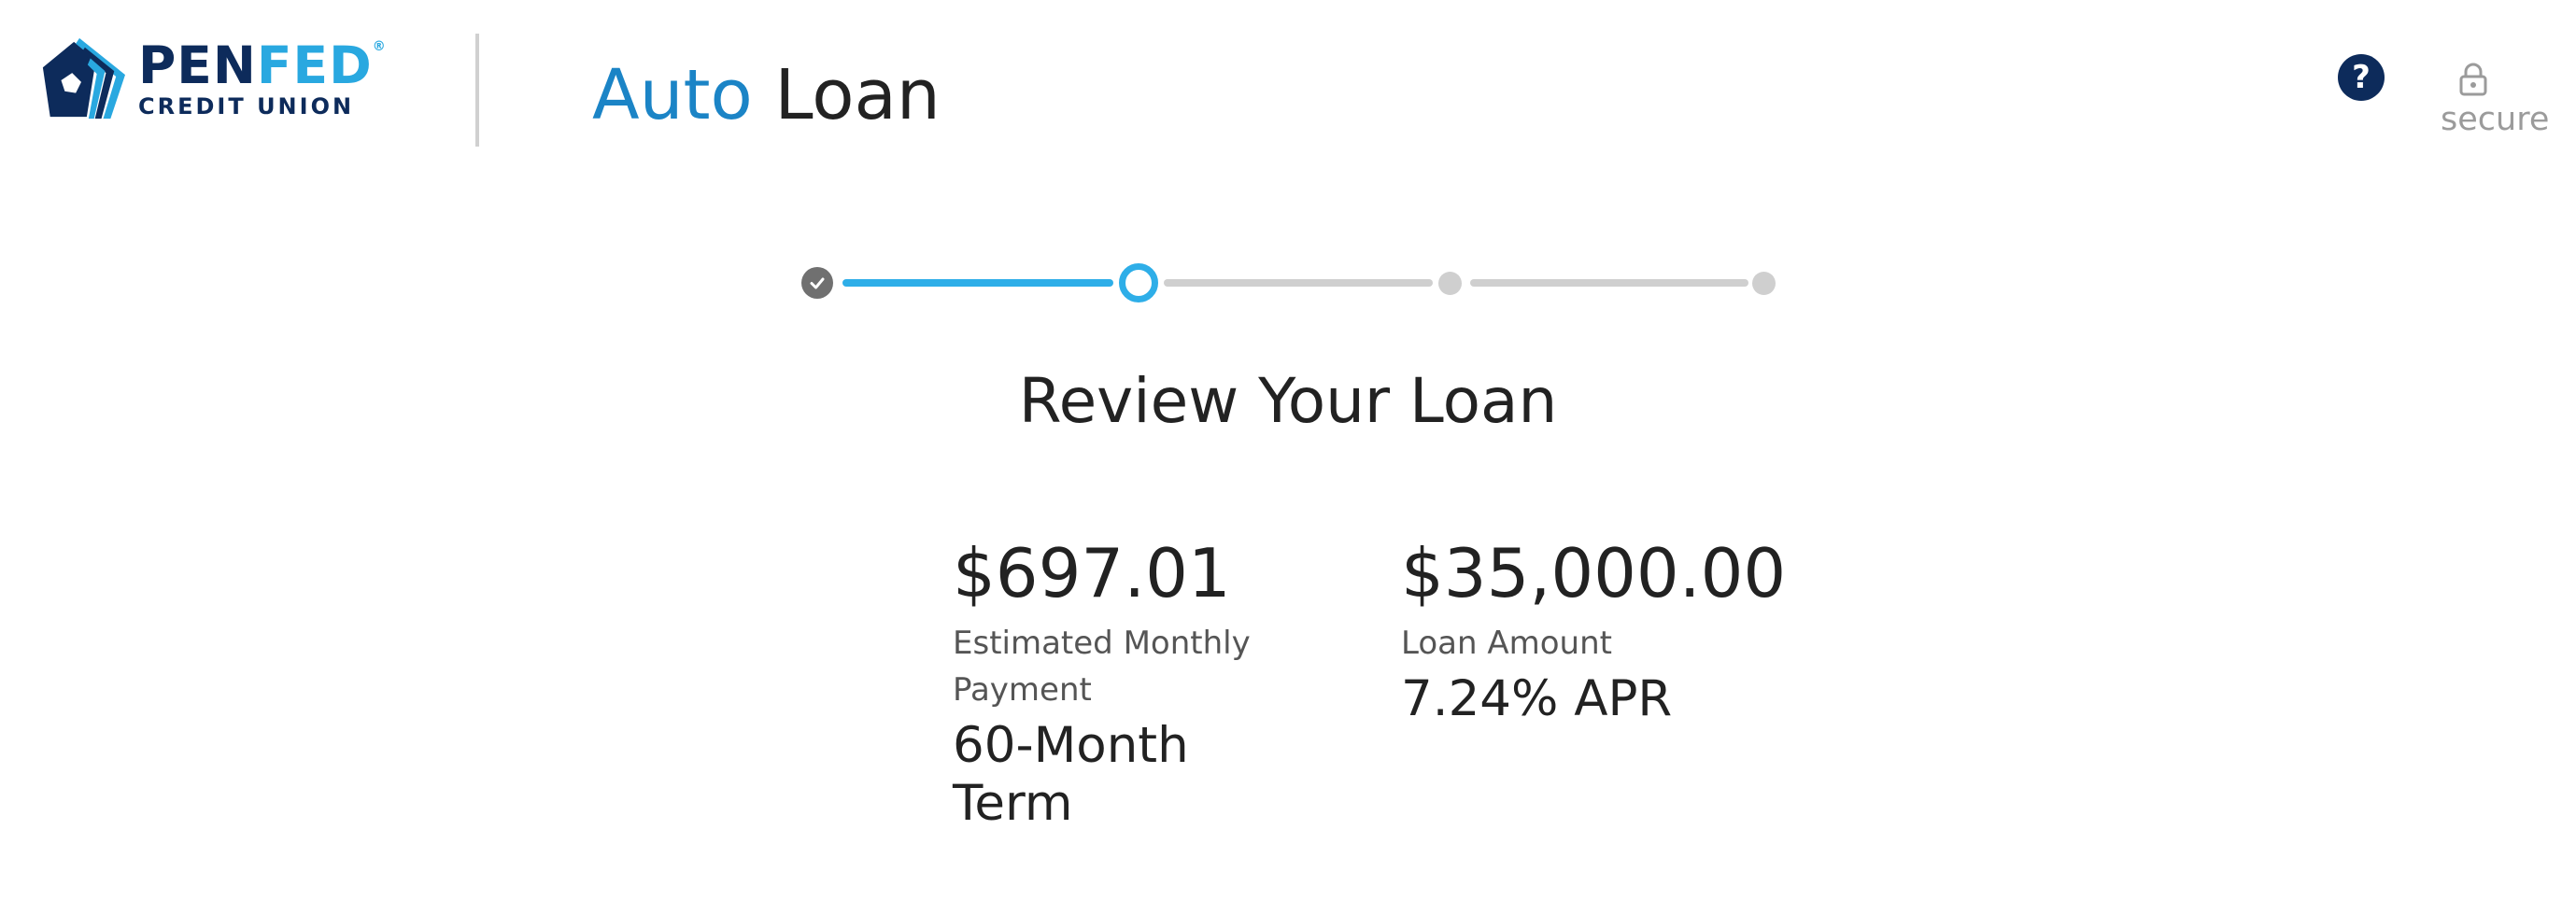  What do you see at coordinates (246, 106) in the screenshot?
I see `logo-subtitle: CREDIT UNION` at bounding box center [246, 106].